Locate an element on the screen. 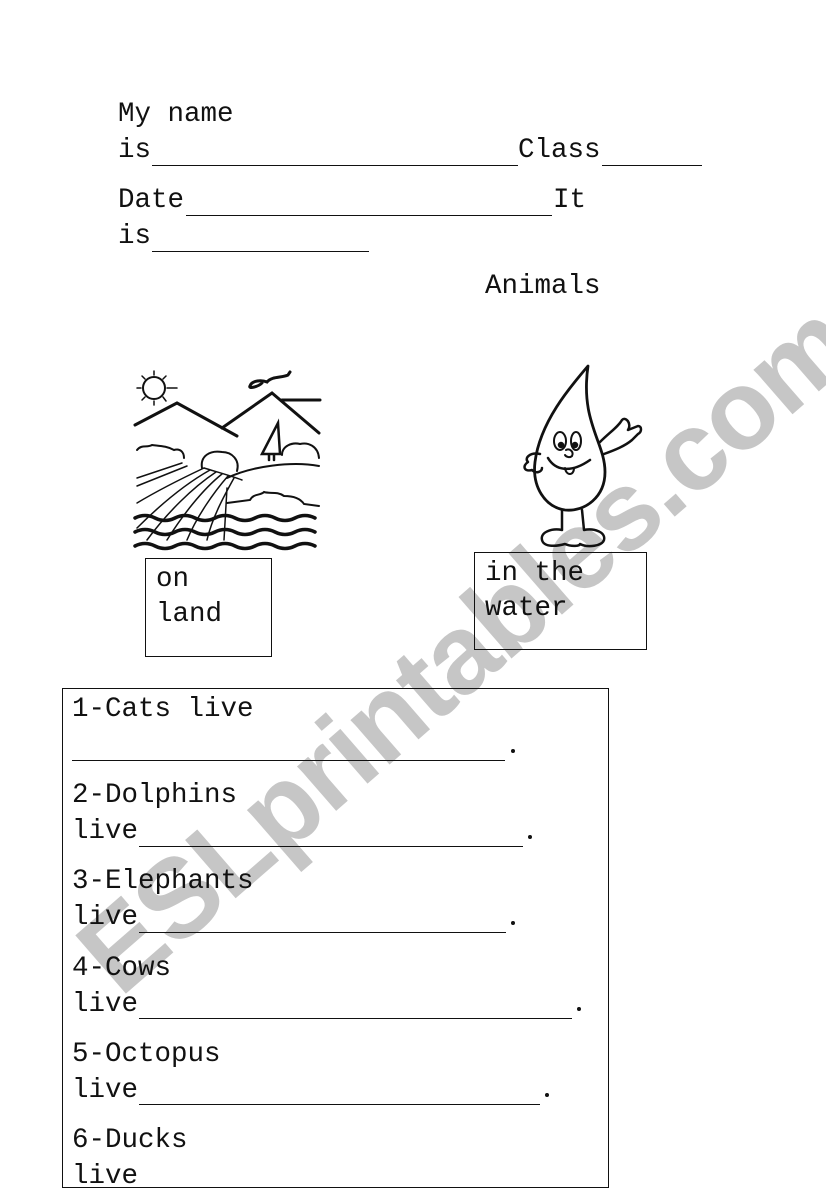 This screenshot has height=1192, width=826. date-label: Date is located at coordinates (151, 200).